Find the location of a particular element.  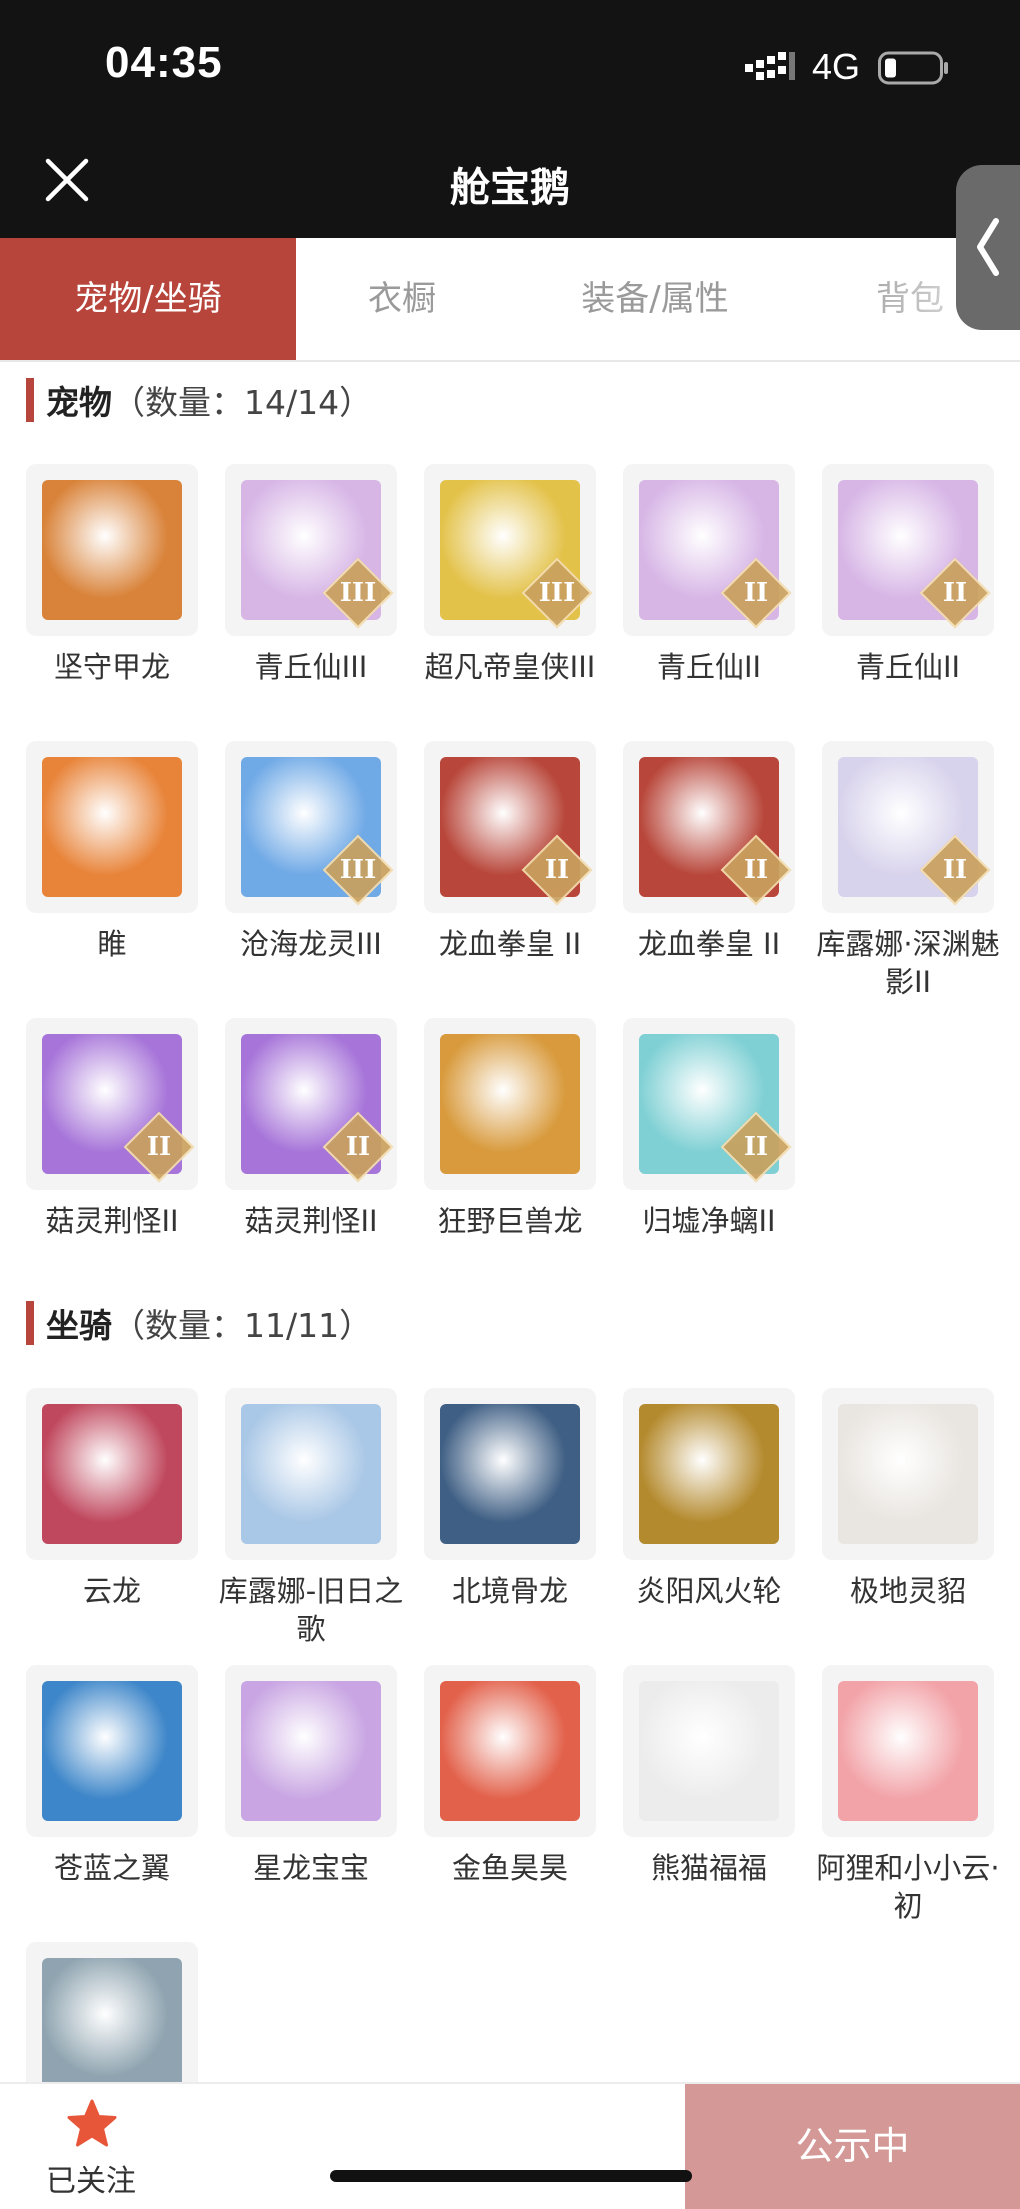

goldfish-mount-icon is located at coordinates (510, 1751).